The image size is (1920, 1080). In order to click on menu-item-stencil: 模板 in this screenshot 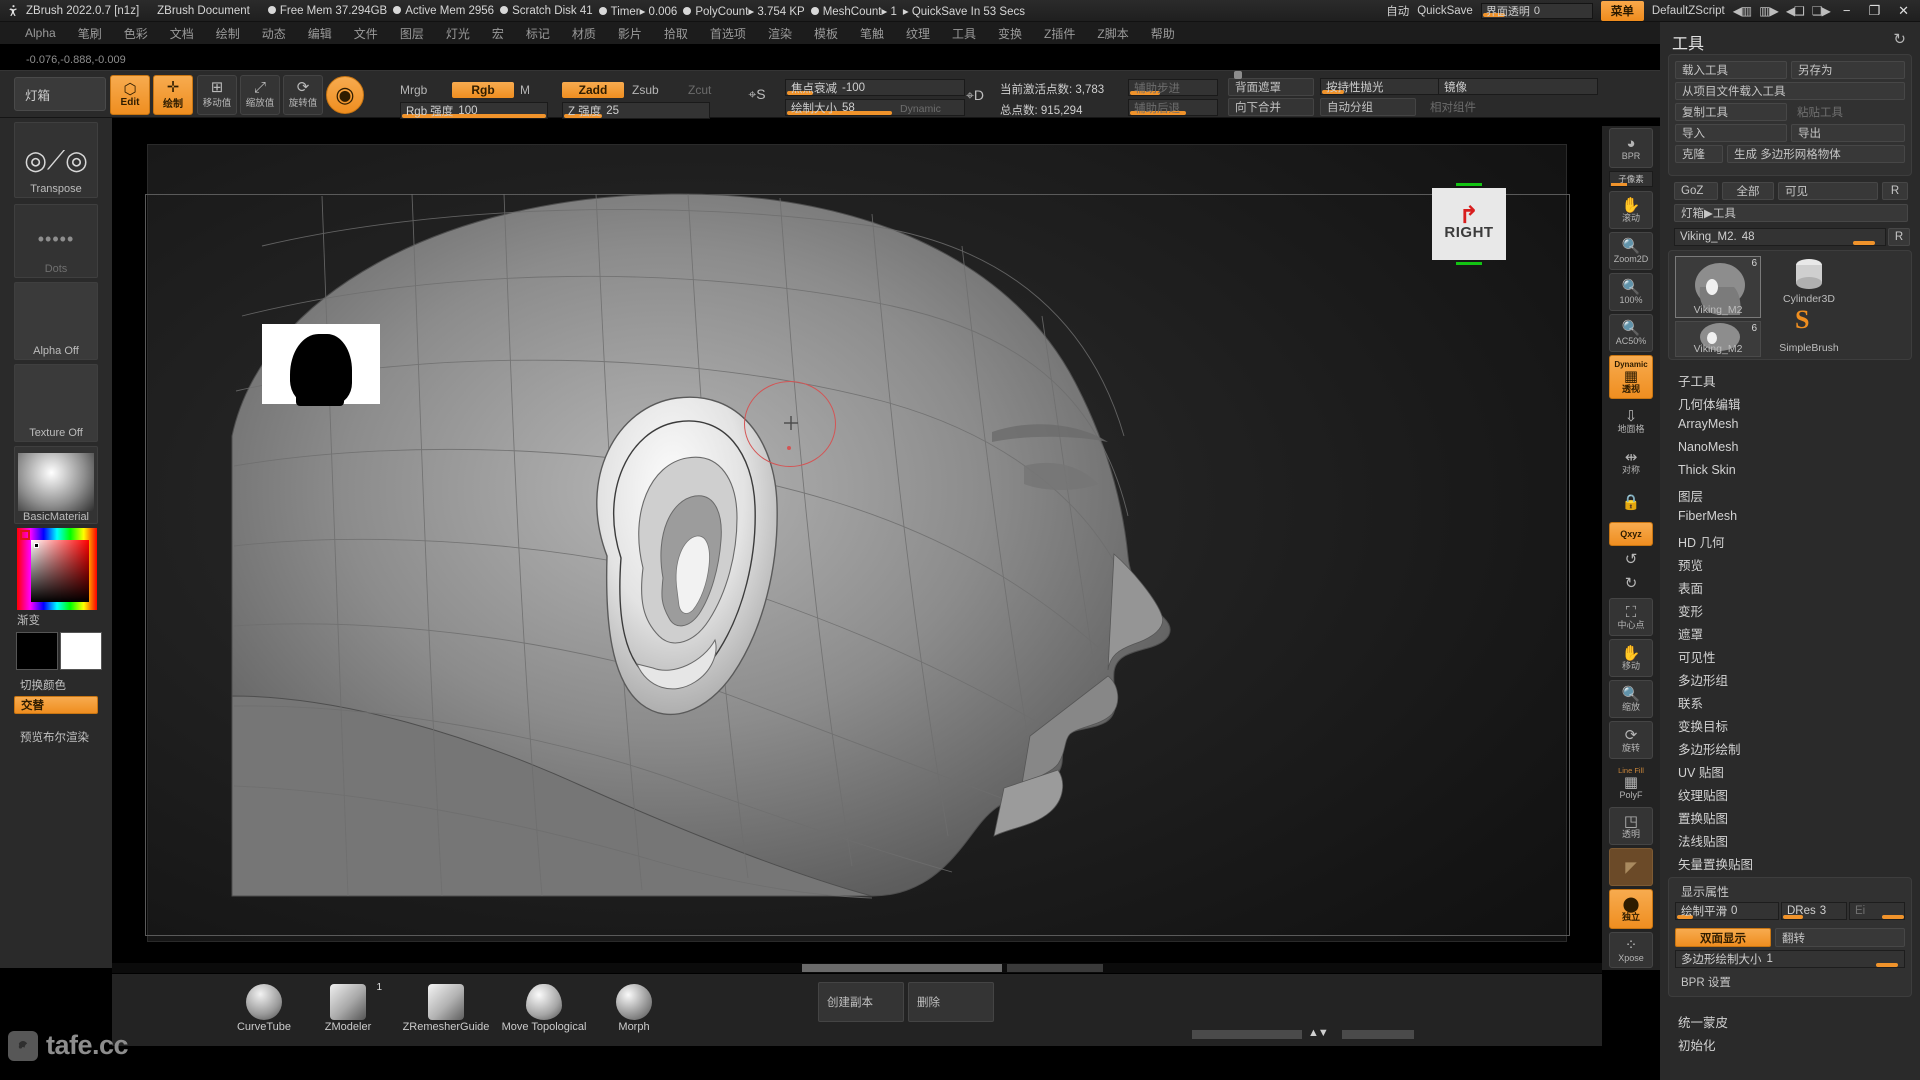, I will do `click(826, 33)`.